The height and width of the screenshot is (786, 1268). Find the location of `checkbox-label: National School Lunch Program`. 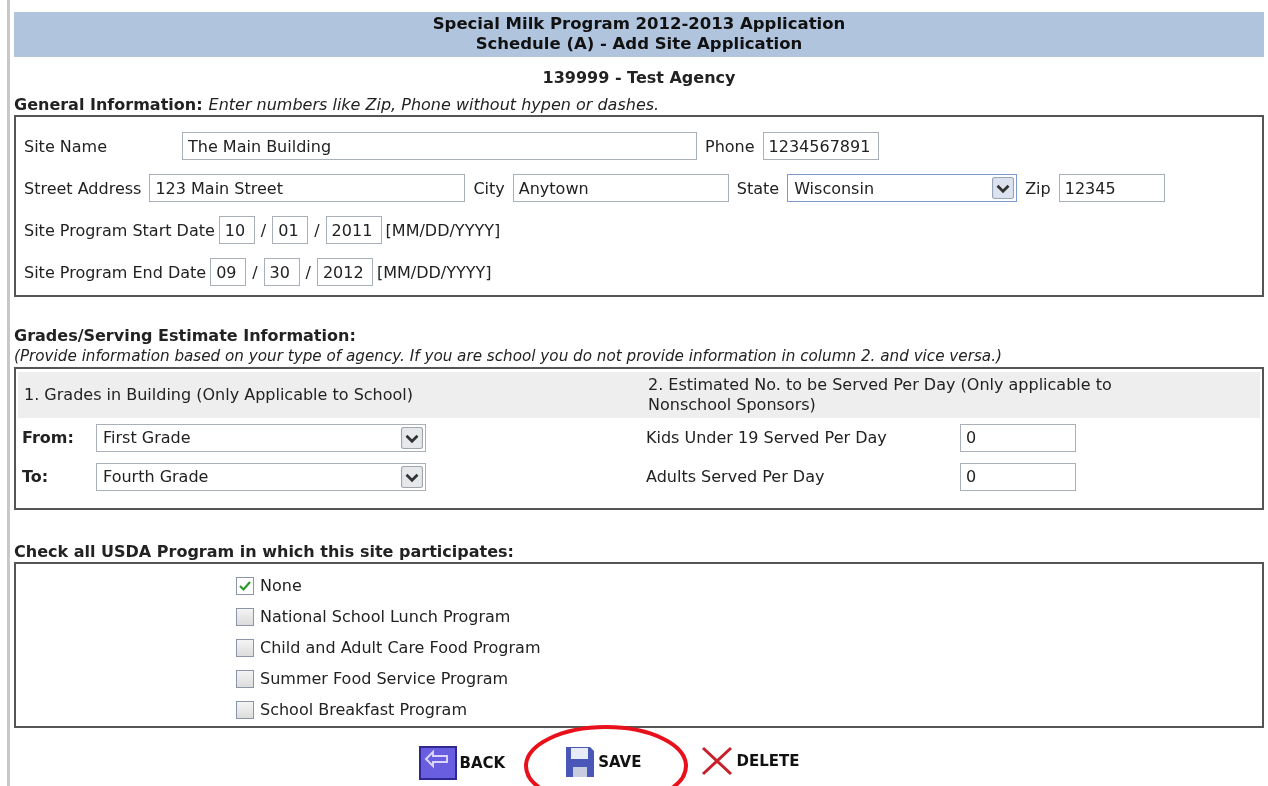

checkbox-label: National School Lunch Program is located at coordinates (385, 616).